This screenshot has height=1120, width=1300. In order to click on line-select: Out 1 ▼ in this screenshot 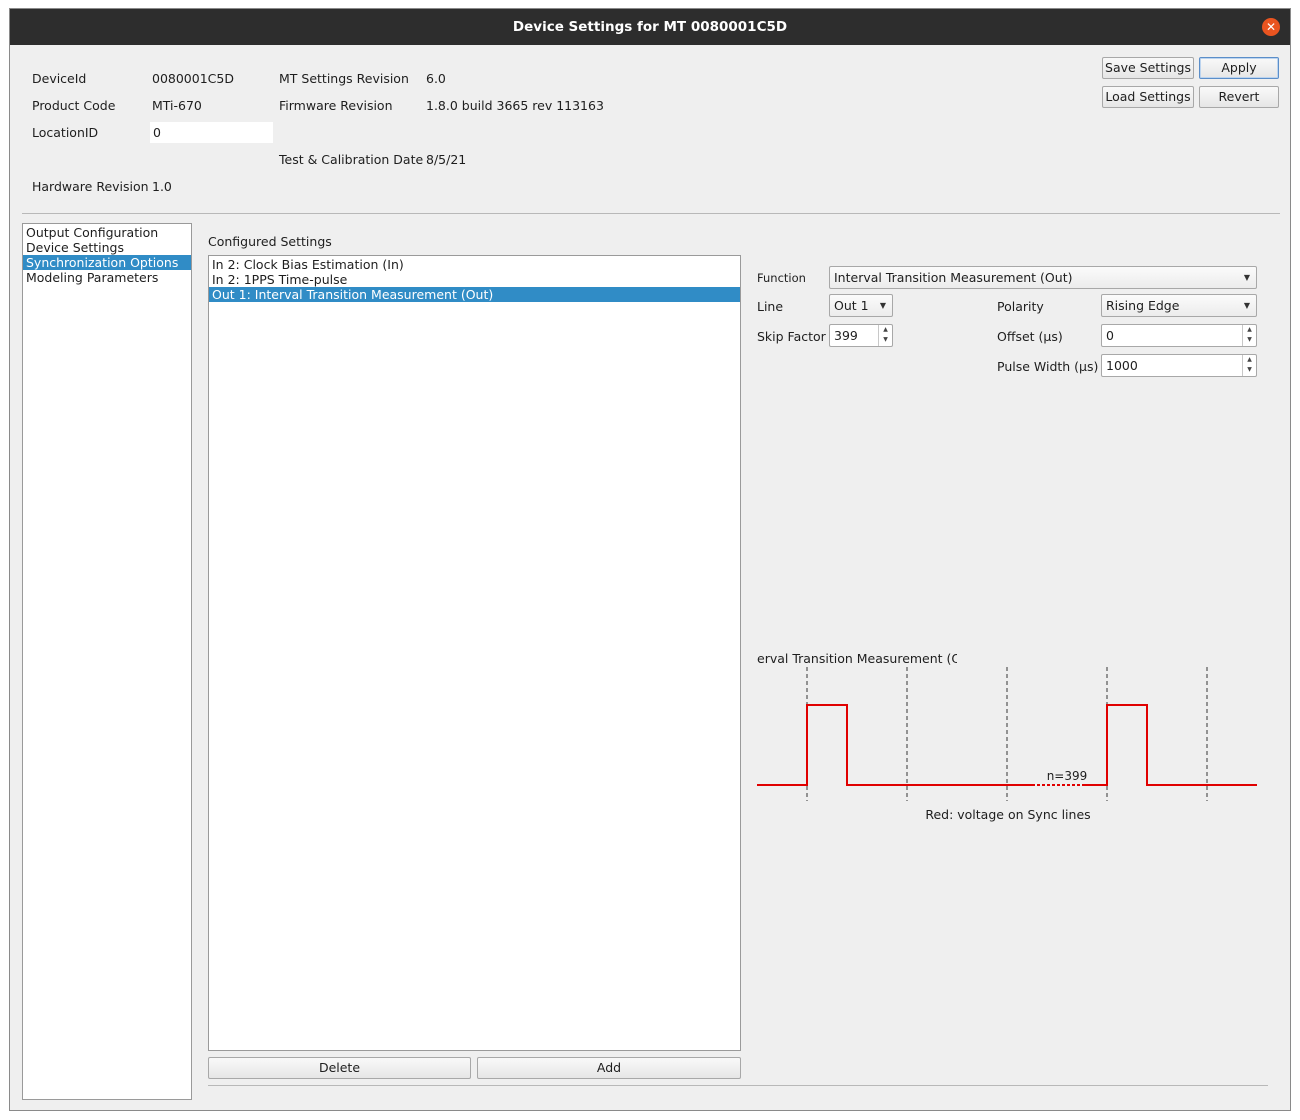, I will do `click(861, 305)`.